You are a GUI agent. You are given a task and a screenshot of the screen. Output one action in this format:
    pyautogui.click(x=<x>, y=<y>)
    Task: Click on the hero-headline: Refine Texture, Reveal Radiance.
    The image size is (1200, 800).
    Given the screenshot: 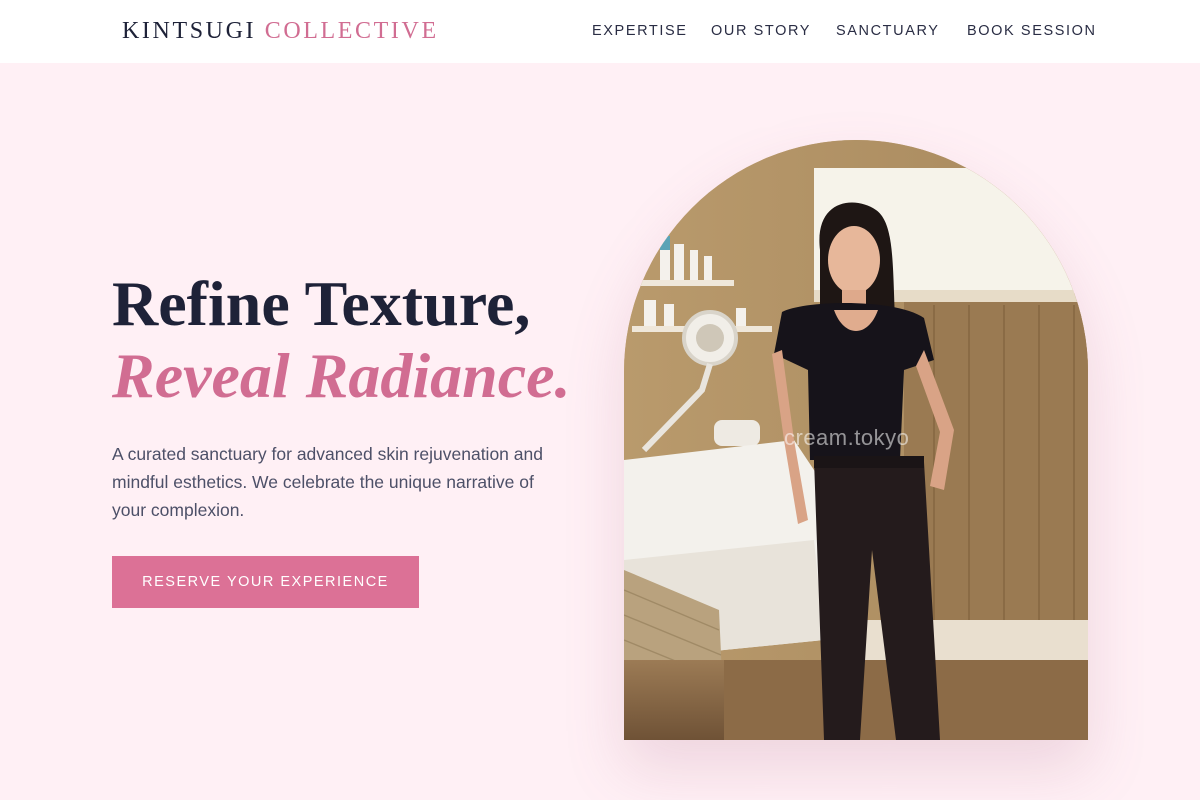 What is the action you would take?
    pyautogui.click(x=341, y=340)
    